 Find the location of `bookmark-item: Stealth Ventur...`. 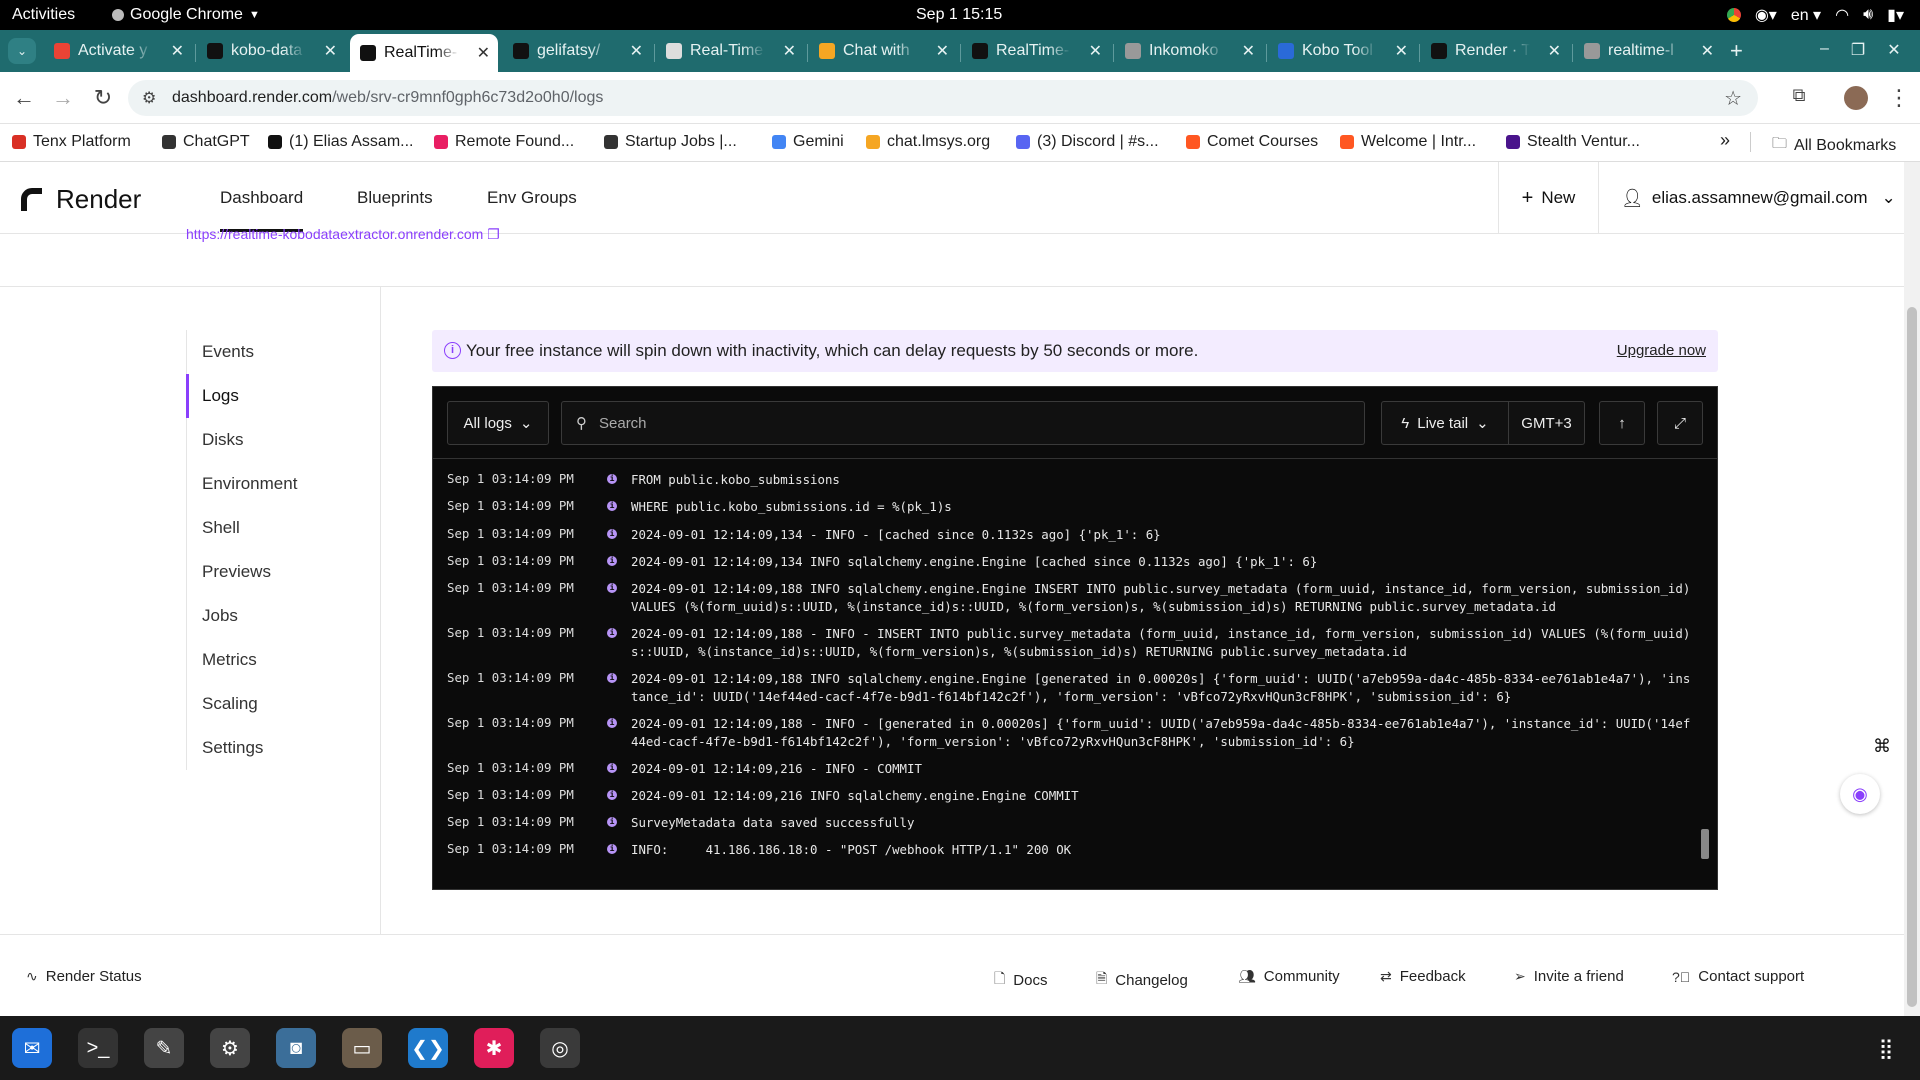

bookmark-item: Stealth Ventur... is located at coordinates (1573, 142).